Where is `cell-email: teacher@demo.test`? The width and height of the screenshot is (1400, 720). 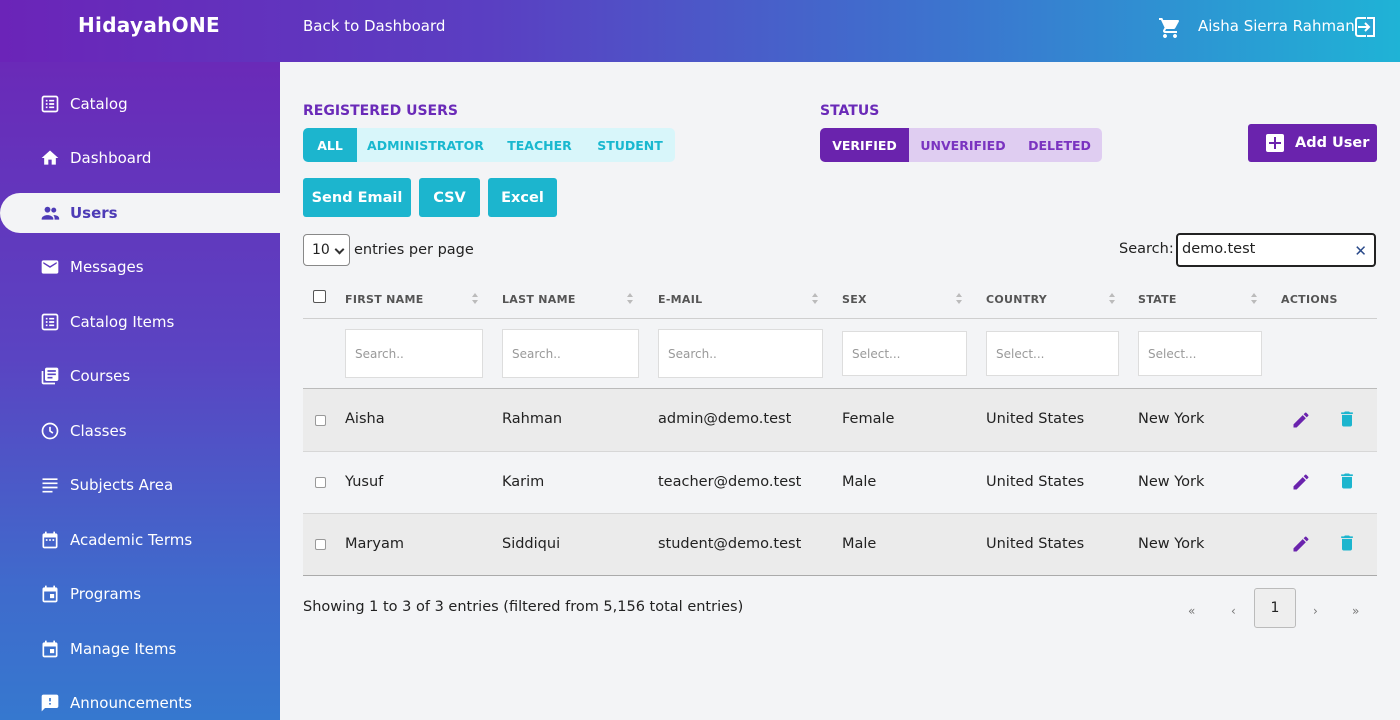 cell-email: teacher@demo.test is located at coordinates (730, 482).